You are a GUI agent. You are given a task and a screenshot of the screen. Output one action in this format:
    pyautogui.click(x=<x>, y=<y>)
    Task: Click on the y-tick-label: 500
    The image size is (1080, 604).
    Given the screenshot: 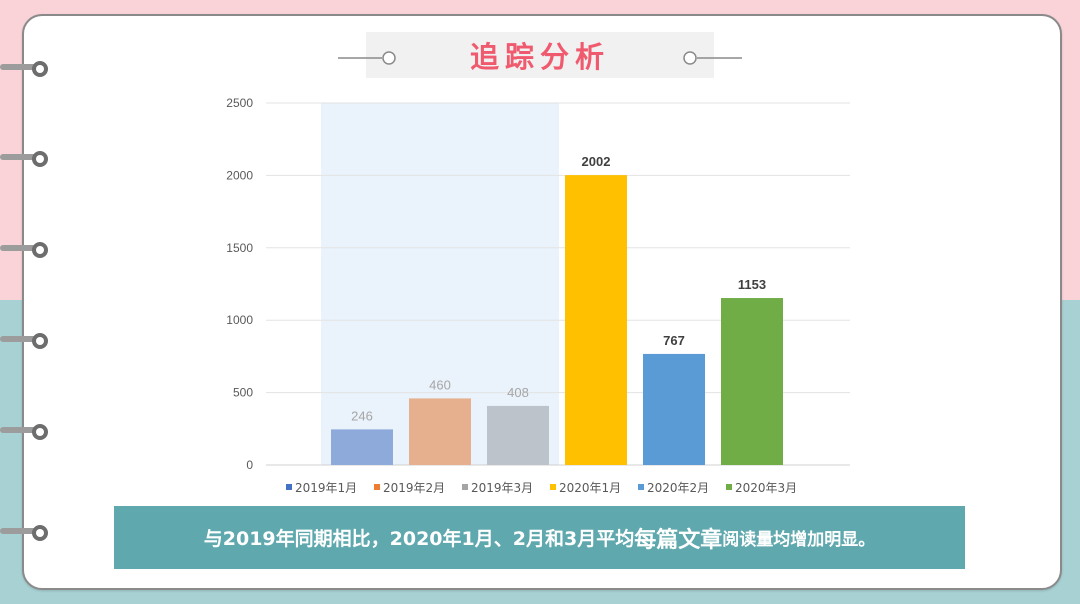 What is the action you would take?
    pyautogui.click(x=243, y=393)
    